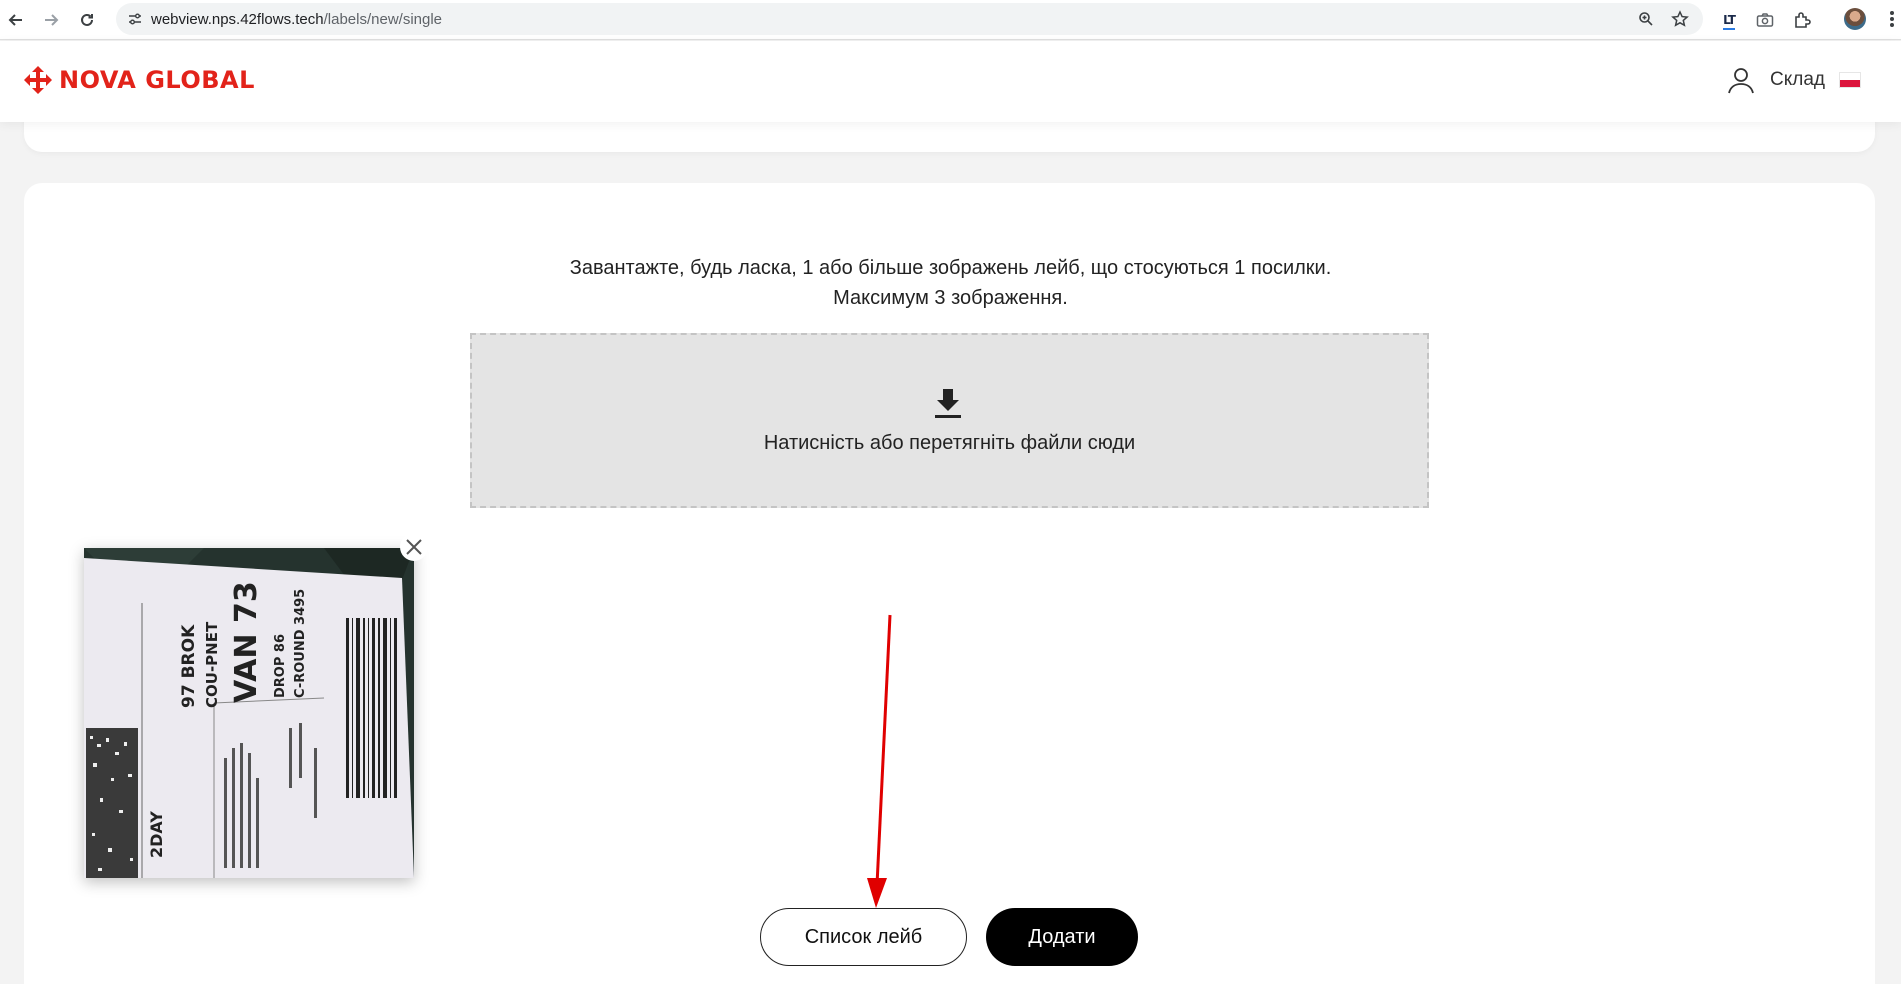  Describe the element at coordinates (1765, 20) in the screenshot. I see `camera-icon` at that location.